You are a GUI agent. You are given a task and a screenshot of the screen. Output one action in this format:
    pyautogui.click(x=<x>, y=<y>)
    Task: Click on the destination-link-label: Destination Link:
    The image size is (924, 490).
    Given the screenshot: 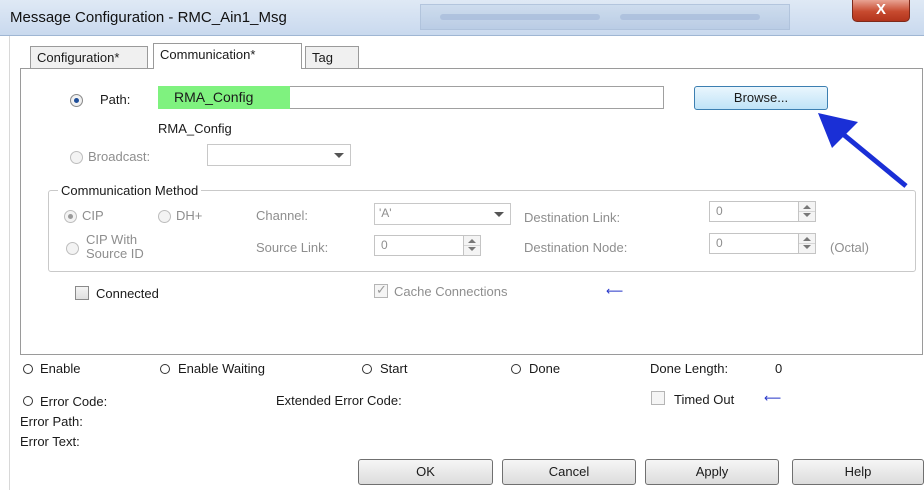 What is the action you would take?
    pyautogui.click(x=572, y=217)
    